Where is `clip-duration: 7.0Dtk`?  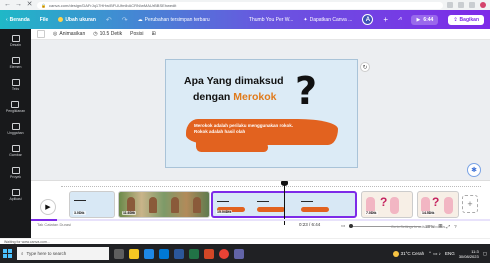 clip-duration: 7.0Dtk is located at coordinates (371, 213).